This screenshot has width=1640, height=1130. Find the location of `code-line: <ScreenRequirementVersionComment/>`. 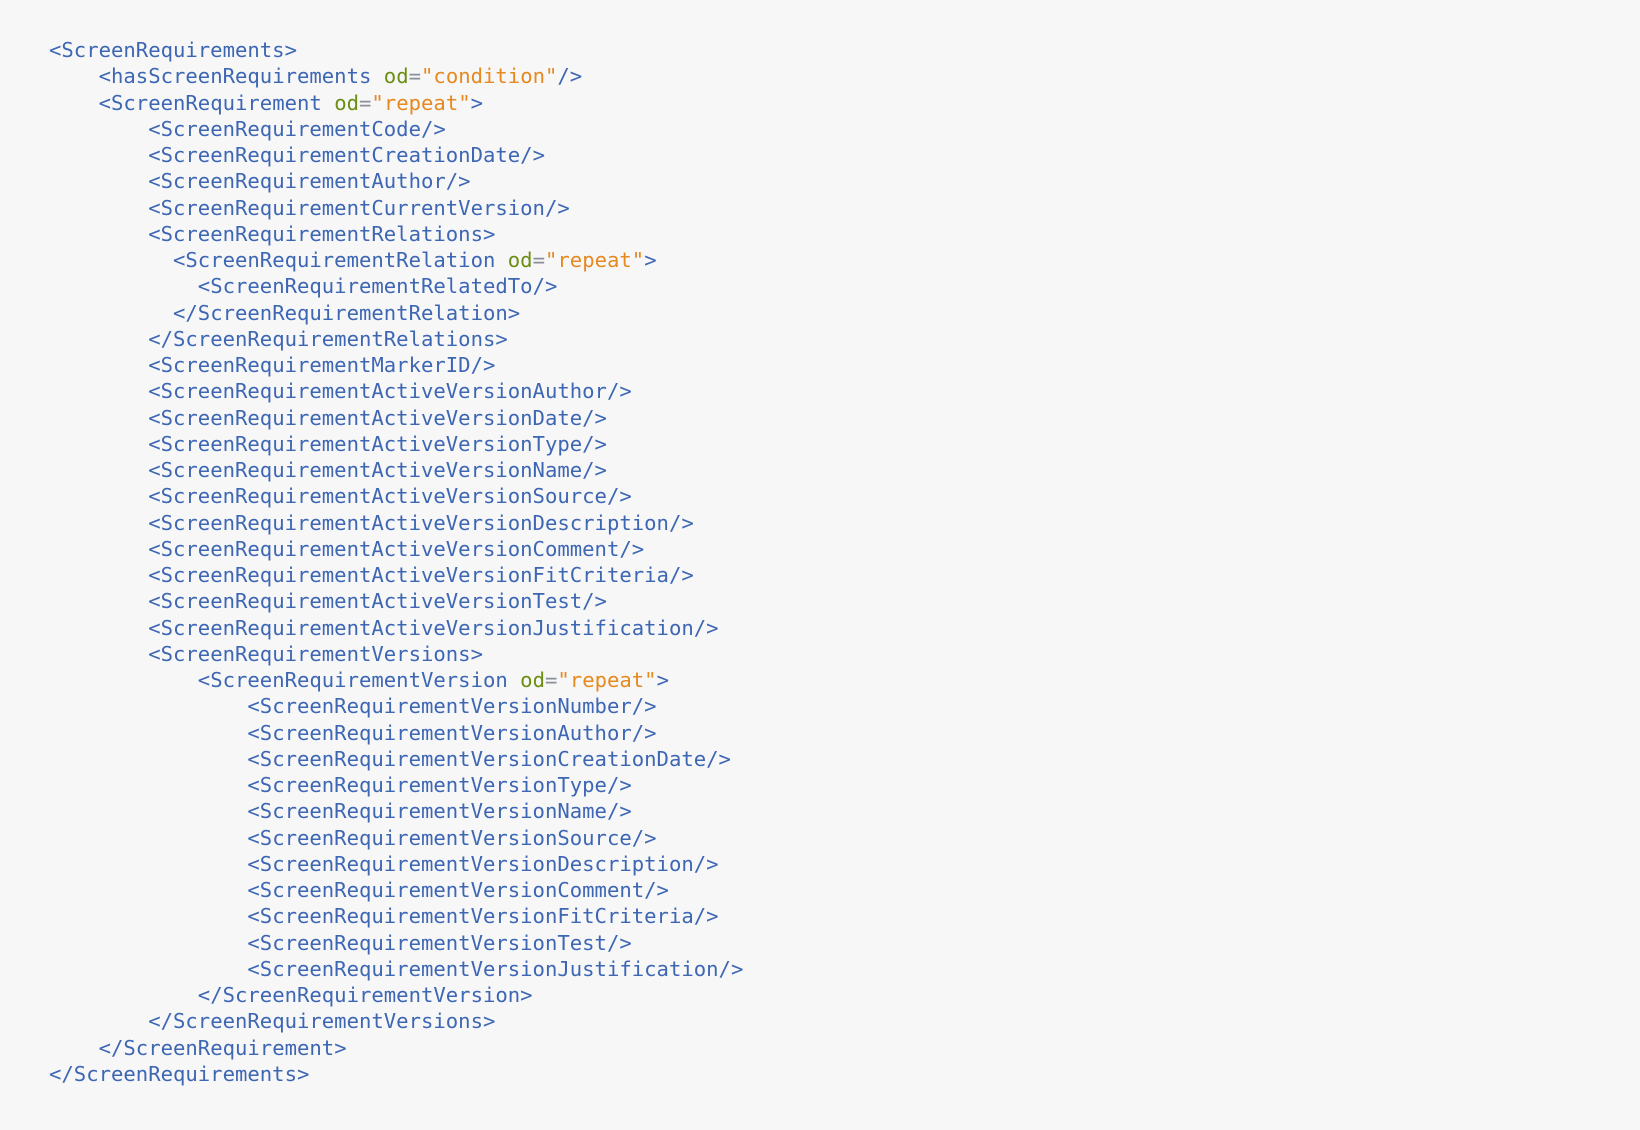

code-line: <ScreenRequirementVersionComment/> is located at coordinates (396, 890).